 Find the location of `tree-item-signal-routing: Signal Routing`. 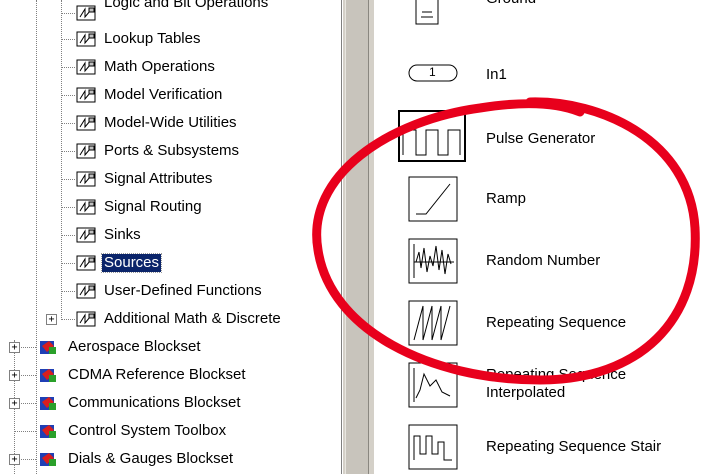

tree-item-signal-routing: Signal Routing is located at coordinates (132, 207).